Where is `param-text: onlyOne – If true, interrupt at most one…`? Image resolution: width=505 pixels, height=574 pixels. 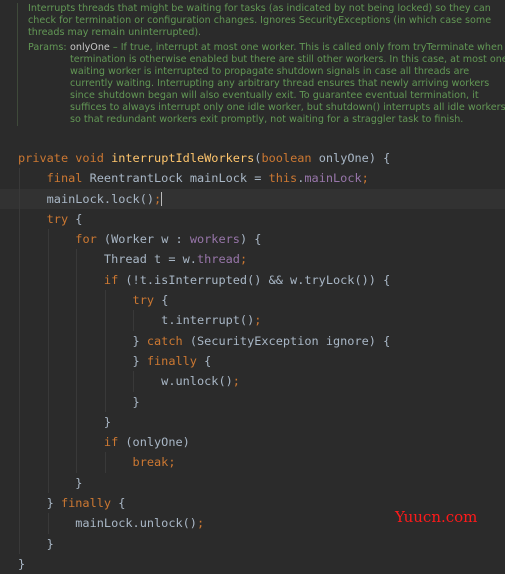
param-text: onlyOne – If true, interrupt at most one… is located at coordinates (287, 84).